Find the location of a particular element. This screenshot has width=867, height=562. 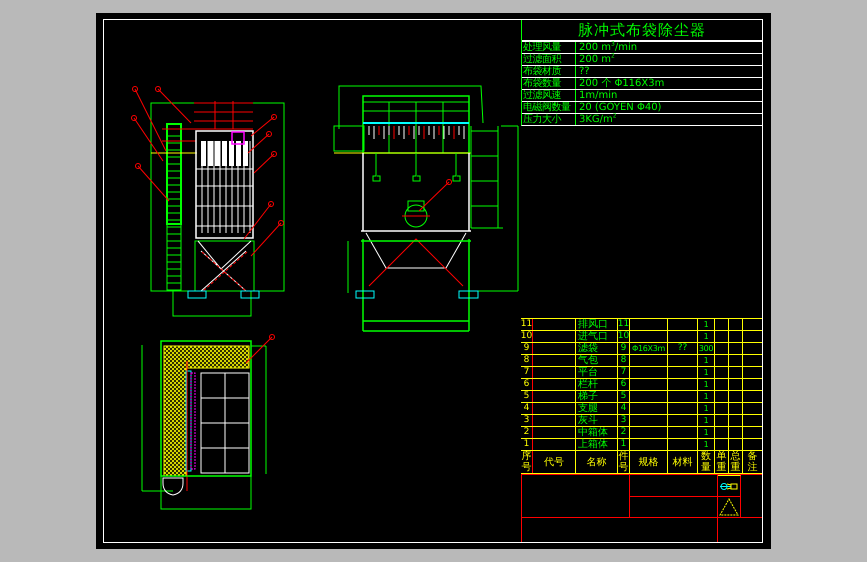

spec-value: 200 m$^{3}$/min is located at coordinates (608, 47).